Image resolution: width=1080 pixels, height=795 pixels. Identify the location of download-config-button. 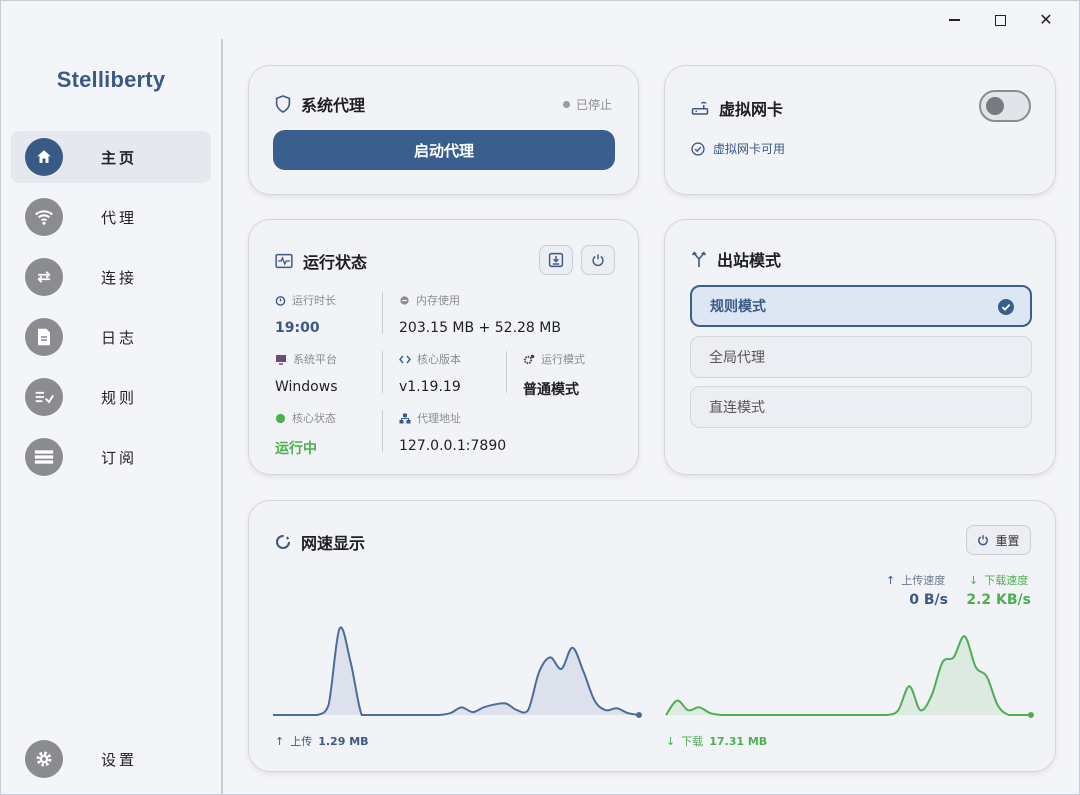
(556, 260).